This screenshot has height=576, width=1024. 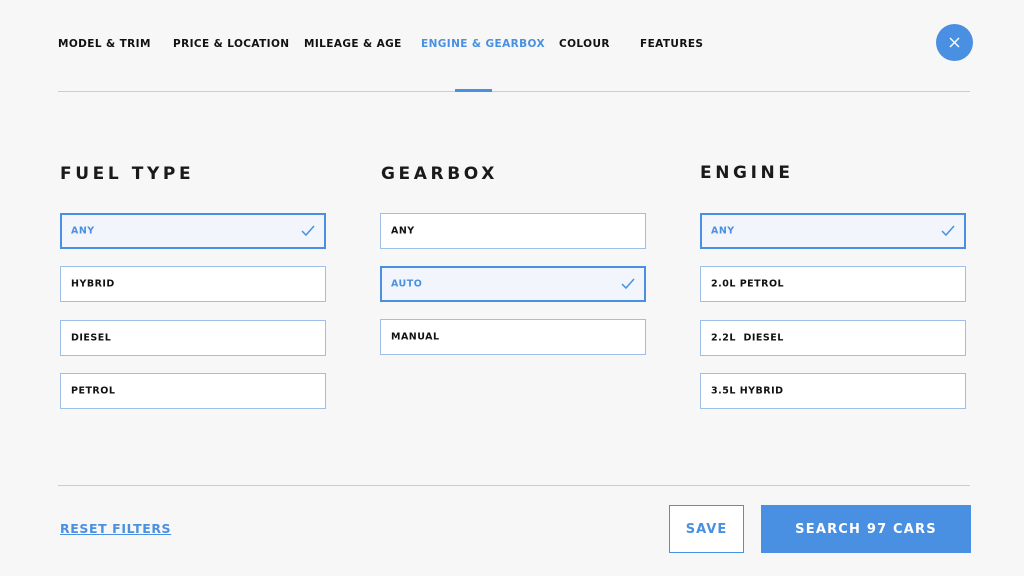 What do you see at coordinates (747, 338) in the screenshot?
I see `option-label: 2.2L DIESEL` at bounding box center [747, 338].